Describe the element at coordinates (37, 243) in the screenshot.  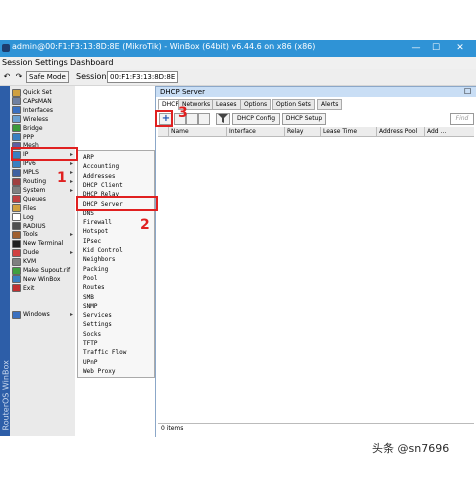
I see `sidebar-item-new-terminal: New Terminal` at that location.